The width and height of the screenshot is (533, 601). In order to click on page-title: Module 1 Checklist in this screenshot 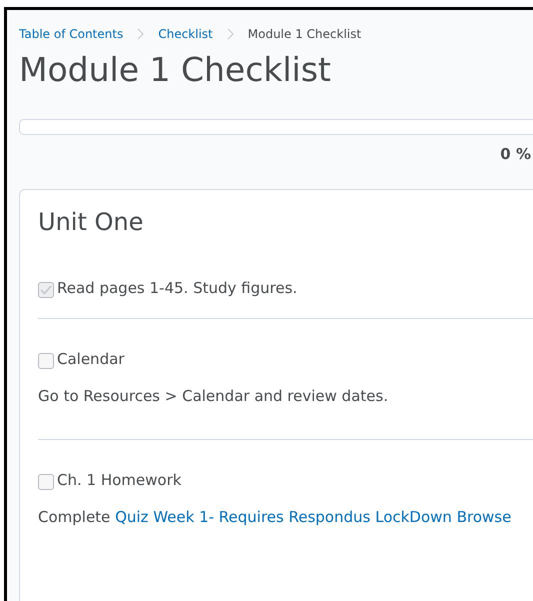, I will do `click(175, 69)`.